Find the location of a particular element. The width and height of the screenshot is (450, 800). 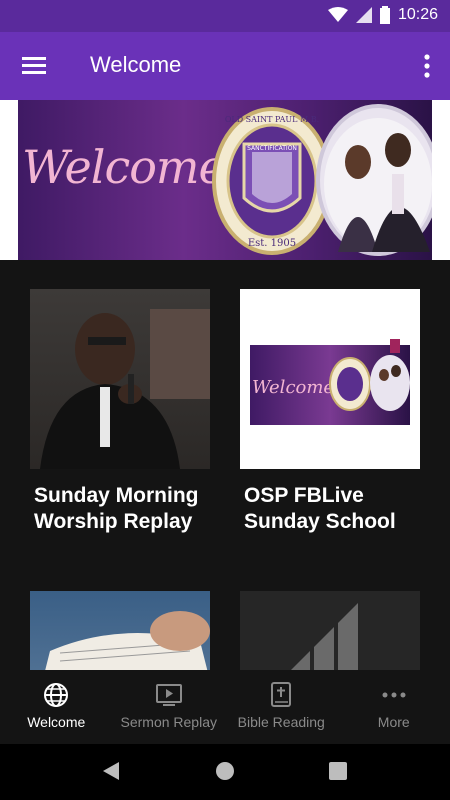

battery-icon is located at coordinates (384, 15).